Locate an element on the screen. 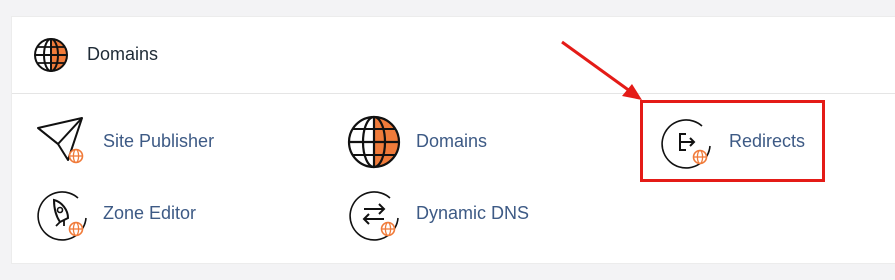 The image size is (895, 280). redirect-icon is located at coordinates (686, 144).